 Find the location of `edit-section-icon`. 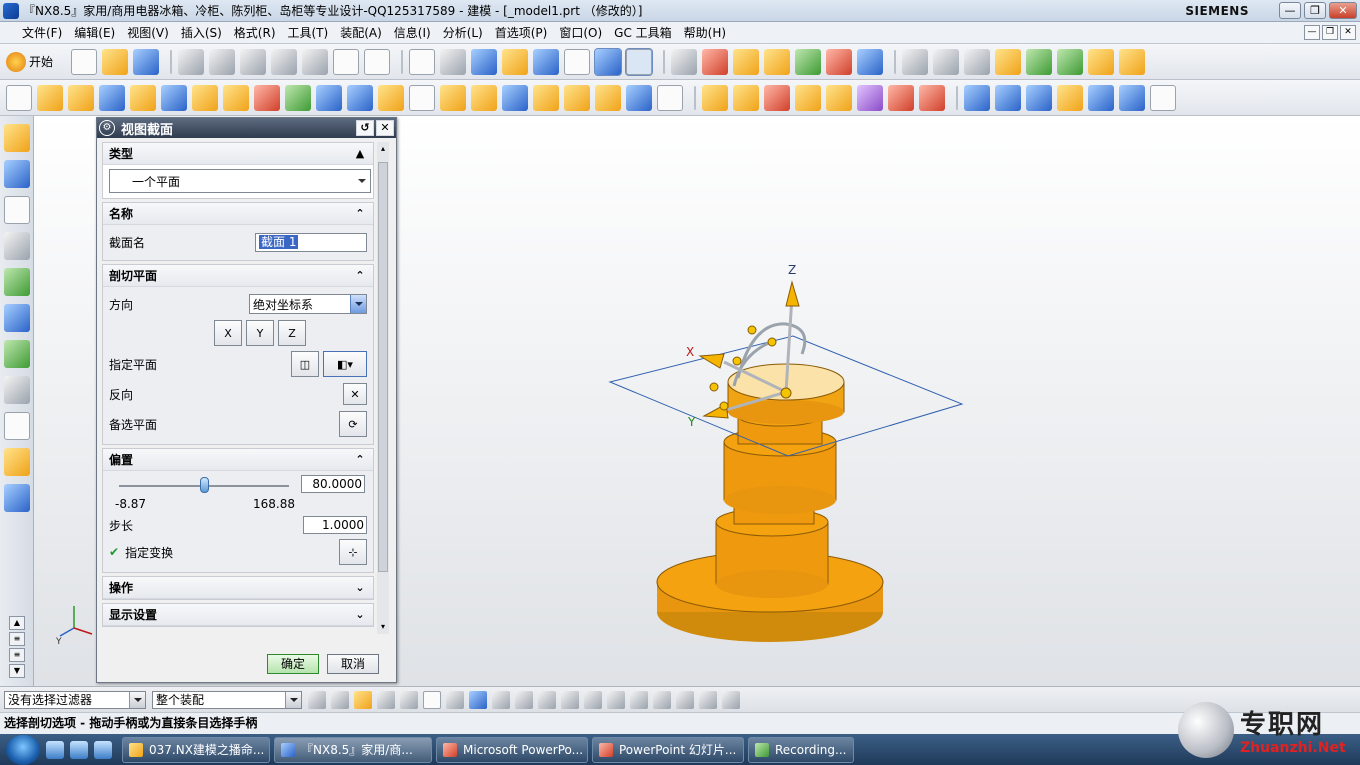

edit-section-icon is located at coordinates (515, 61).